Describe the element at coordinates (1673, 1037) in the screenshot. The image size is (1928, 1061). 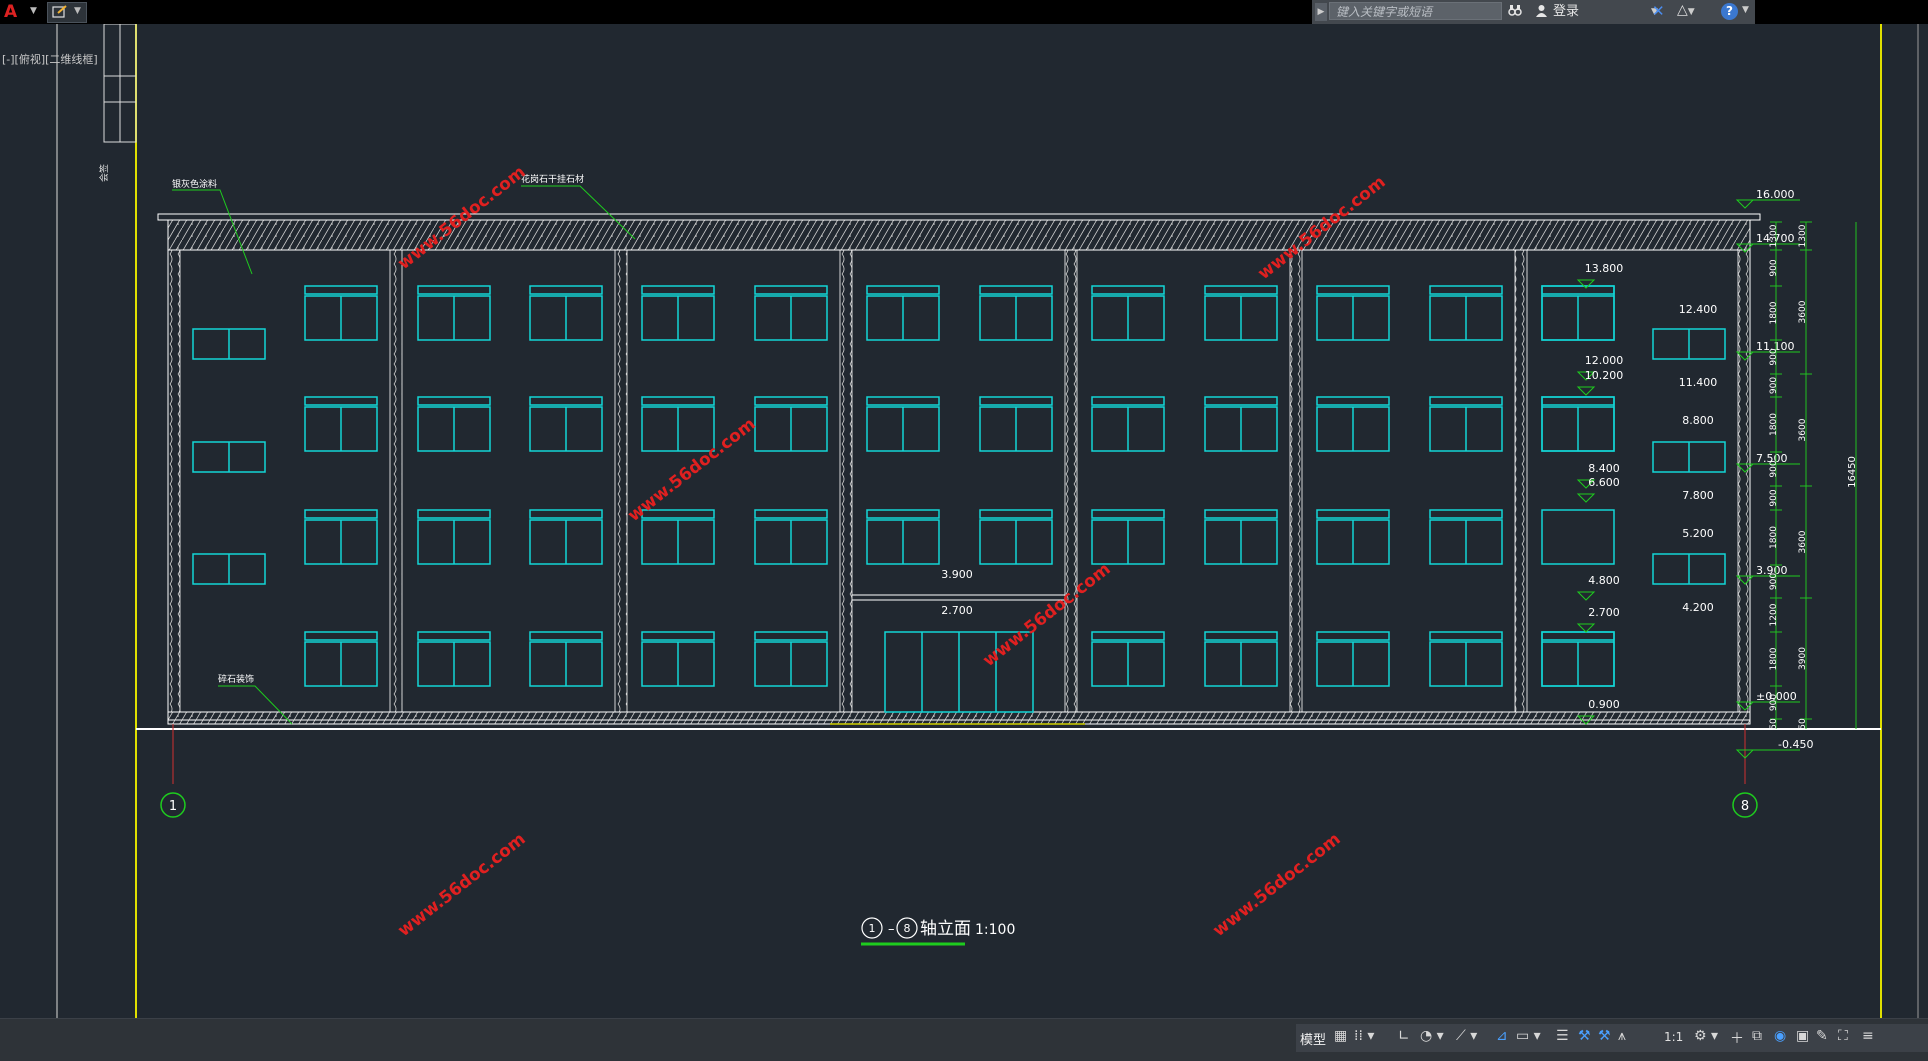
I see `annotation-scale-select: 1:1` at that location.